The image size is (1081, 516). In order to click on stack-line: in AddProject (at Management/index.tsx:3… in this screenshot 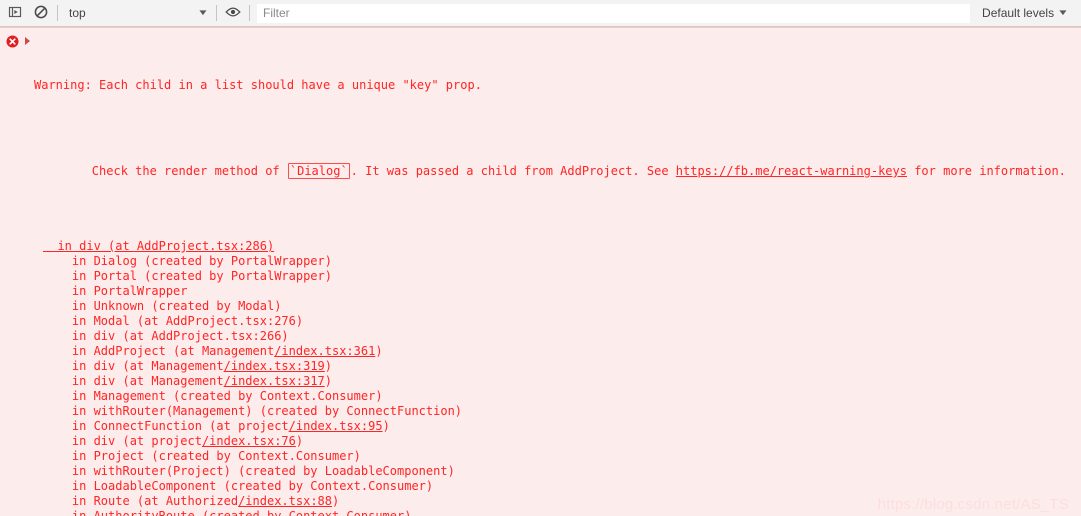, I will do `click(554, 351)`.